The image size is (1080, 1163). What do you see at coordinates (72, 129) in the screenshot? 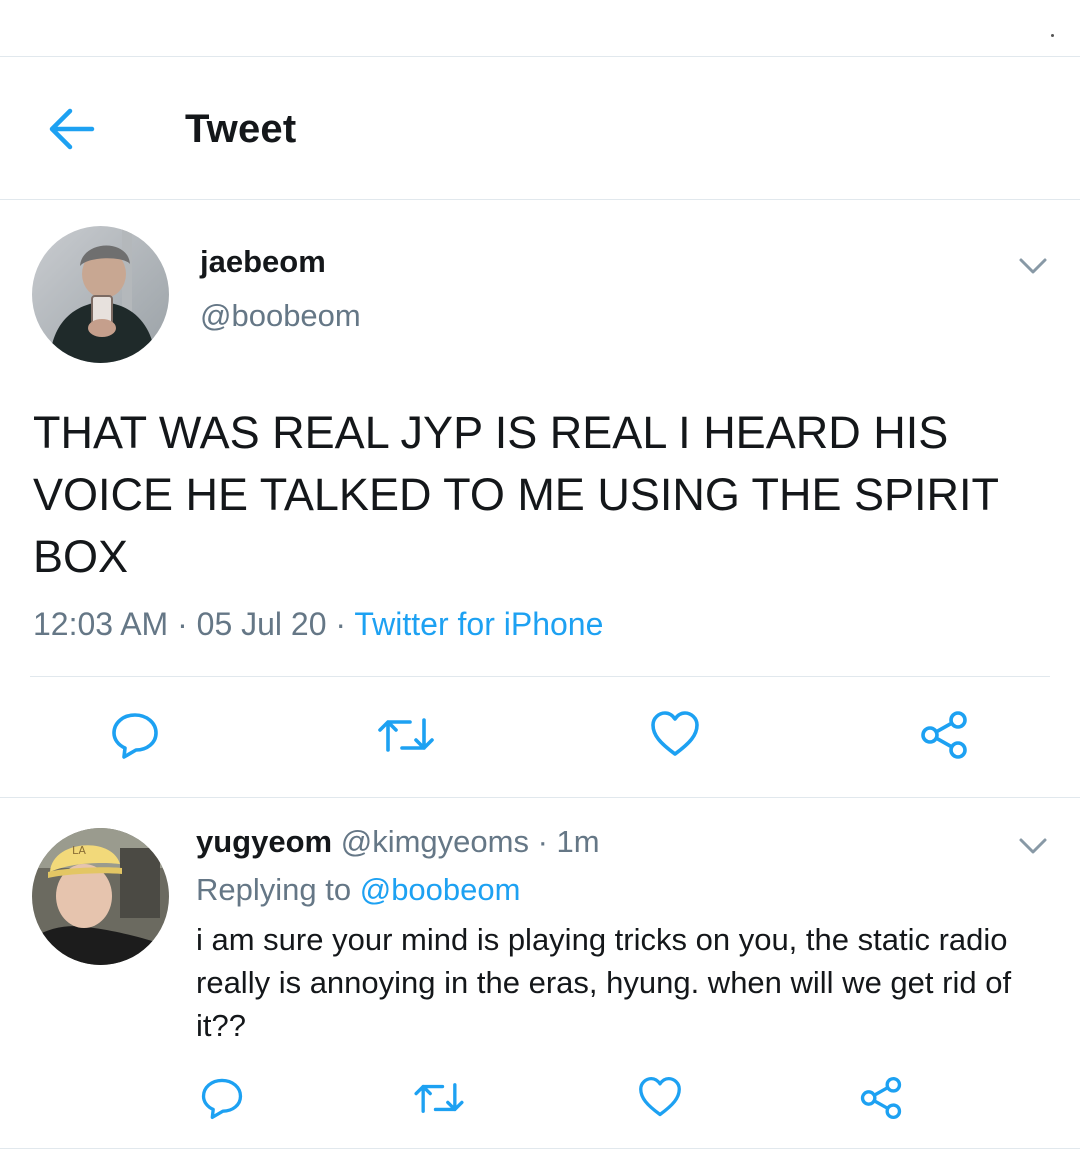
I see `arrow-left-icon` at bounding box center [72, 129].